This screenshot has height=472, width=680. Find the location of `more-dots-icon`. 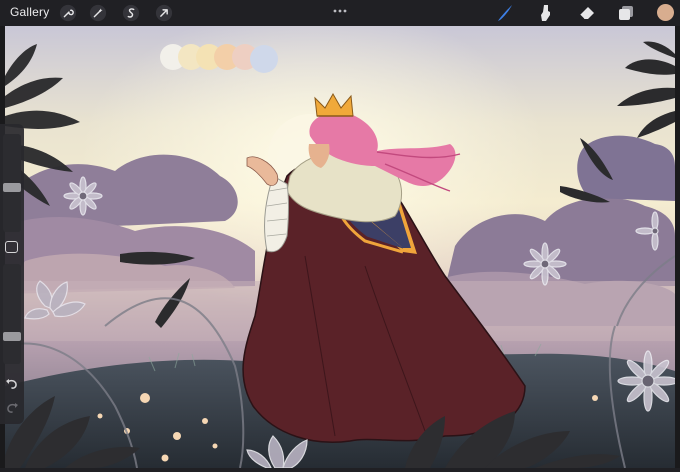

more-dots-icon is located at coordinates (340, 7).